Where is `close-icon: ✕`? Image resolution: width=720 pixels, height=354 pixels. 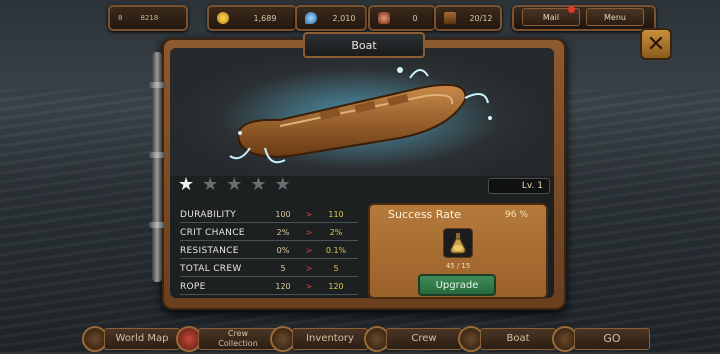
close-icon: ✕ is located at coordinates (656, 44).